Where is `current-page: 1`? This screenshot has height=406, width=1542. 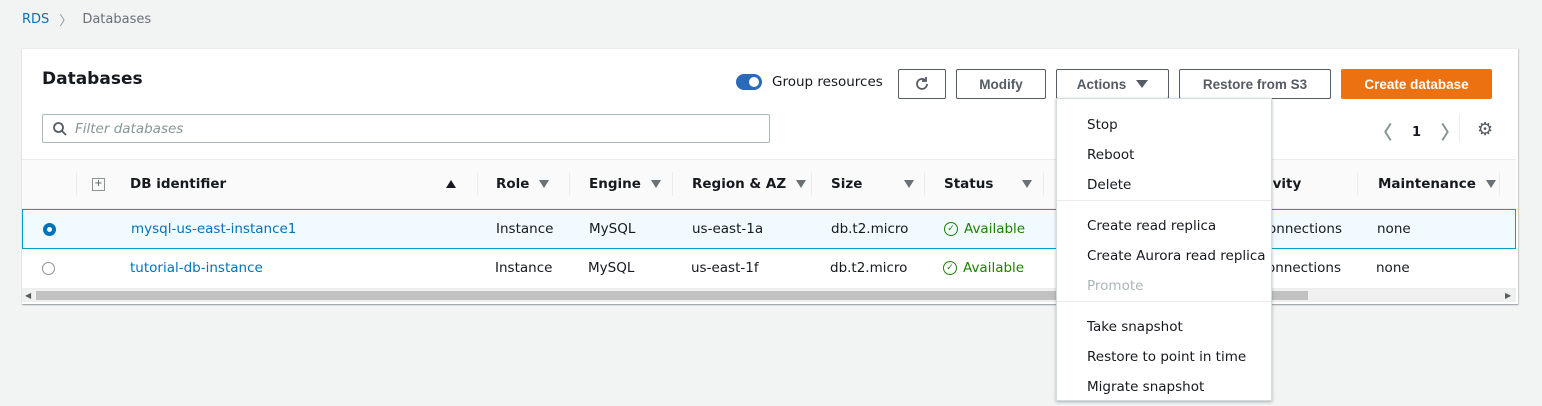
current-page: 1 is located at coordinates (1416, 132).